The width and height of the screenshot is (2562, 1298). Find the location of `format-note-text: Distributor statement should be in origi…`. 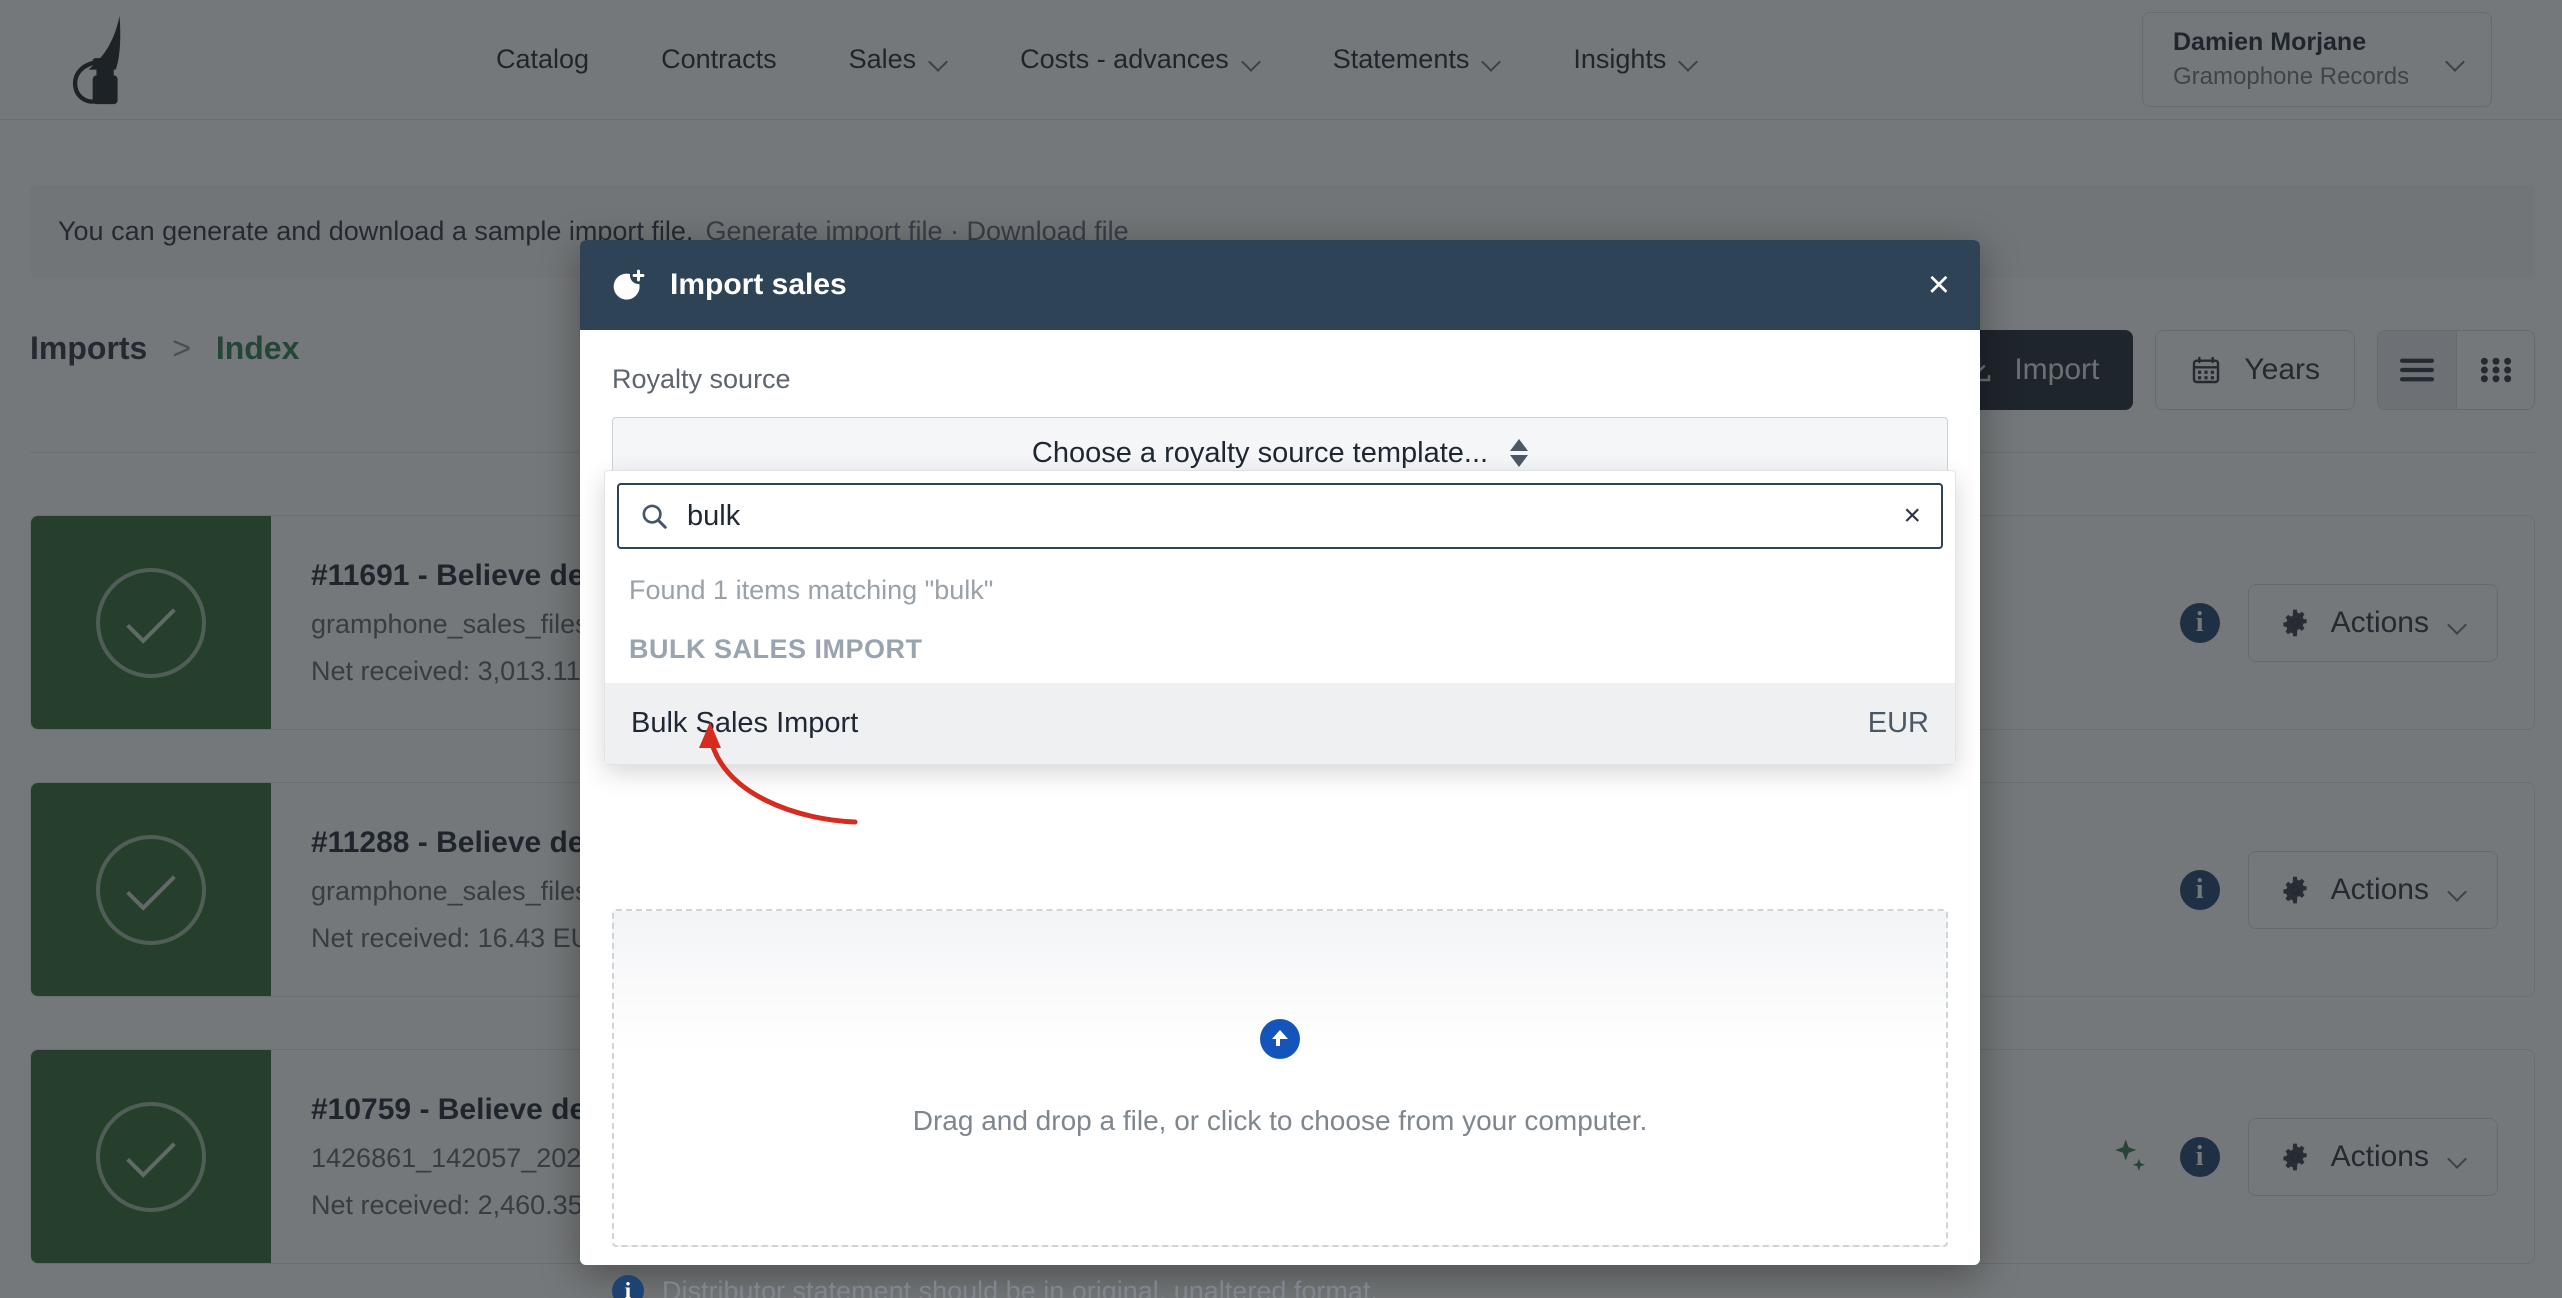

format-note-text: Distributor statement should be in origi… is located at coordinates (1020, 1286).